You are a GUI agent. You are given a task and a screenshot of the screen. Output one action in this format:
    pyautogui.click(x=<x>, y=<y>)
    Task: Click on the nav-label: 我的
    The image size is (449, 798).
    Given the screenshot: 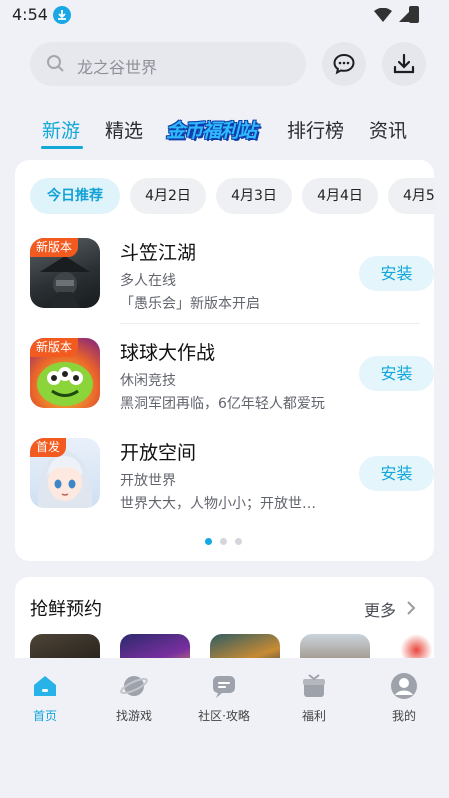 What is the action you would take?
    pyautogui.click(x=403, y=716)
    